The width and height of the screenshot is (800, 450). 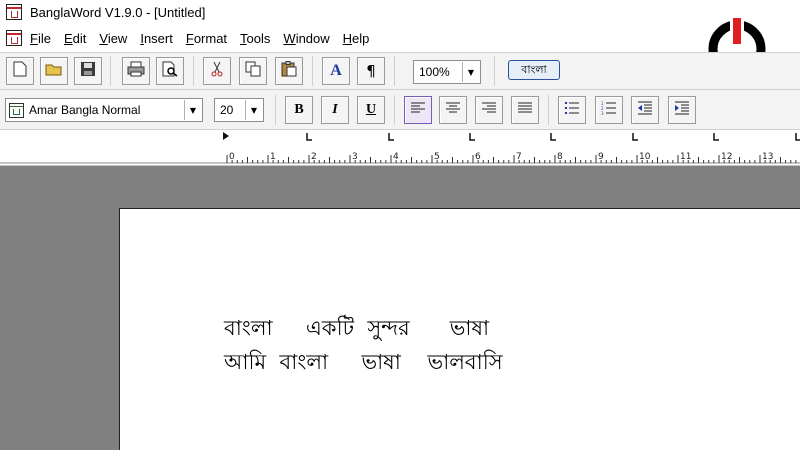 What do you see at coordinates (226, 136) in the screenshot?
I see `indent-marker-icon` at bounding box center [226, 136].